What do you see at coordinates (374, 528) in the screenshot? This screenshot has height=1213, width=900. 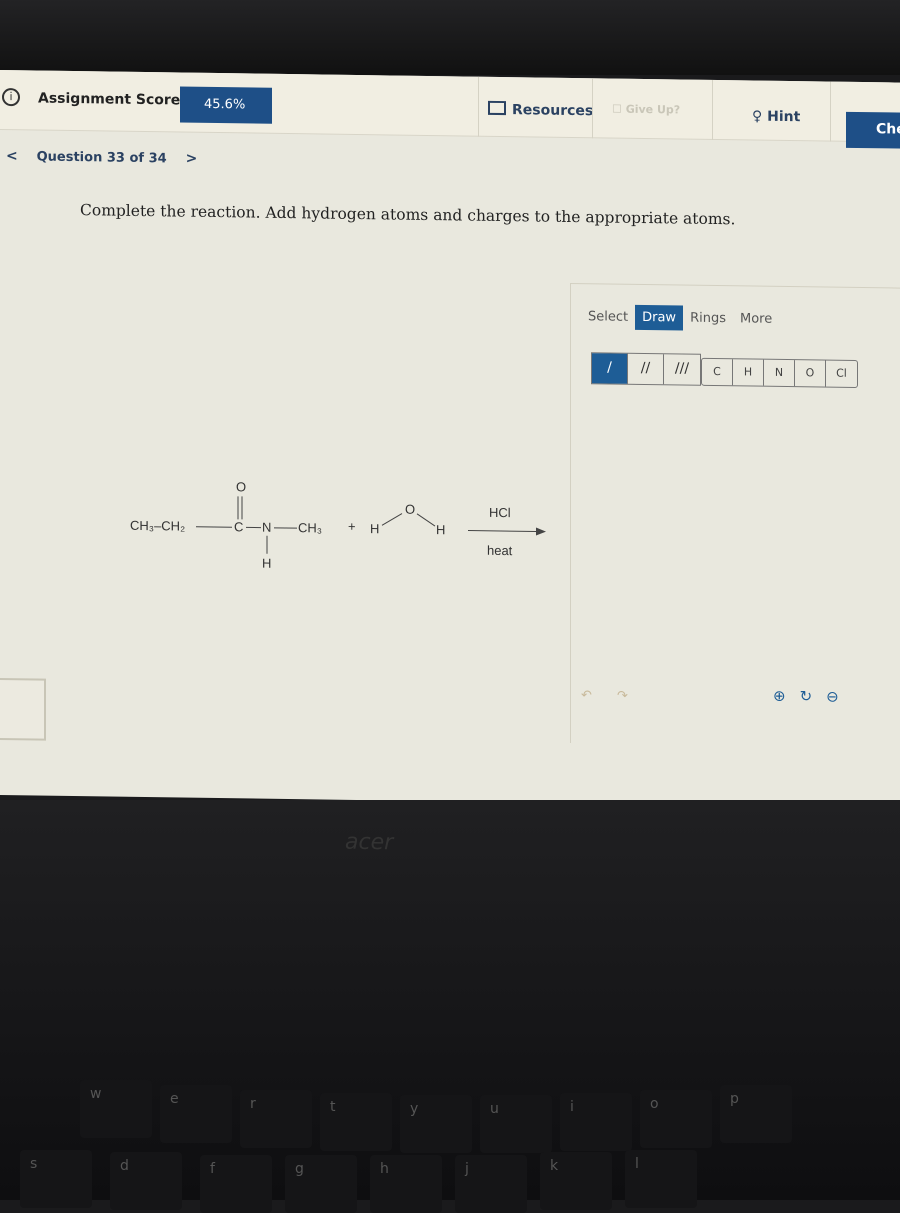 I see `water-h1: H` at bounding box center [374, 528].